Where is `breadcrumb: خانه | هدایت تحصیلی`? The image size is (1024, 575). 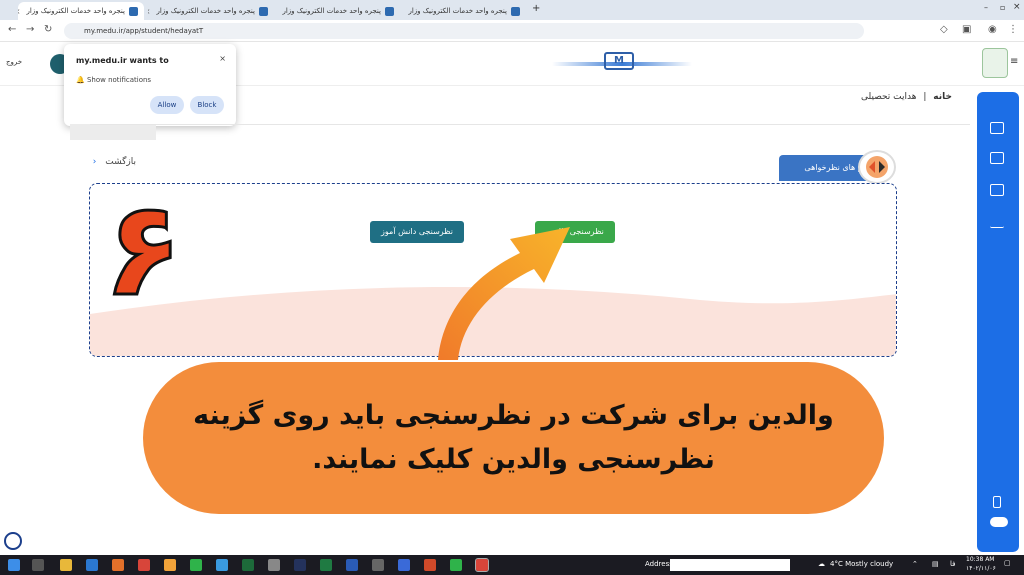 breadcrumb: خانه | هدایت تحصیلی is located at coordinates (906, 97).